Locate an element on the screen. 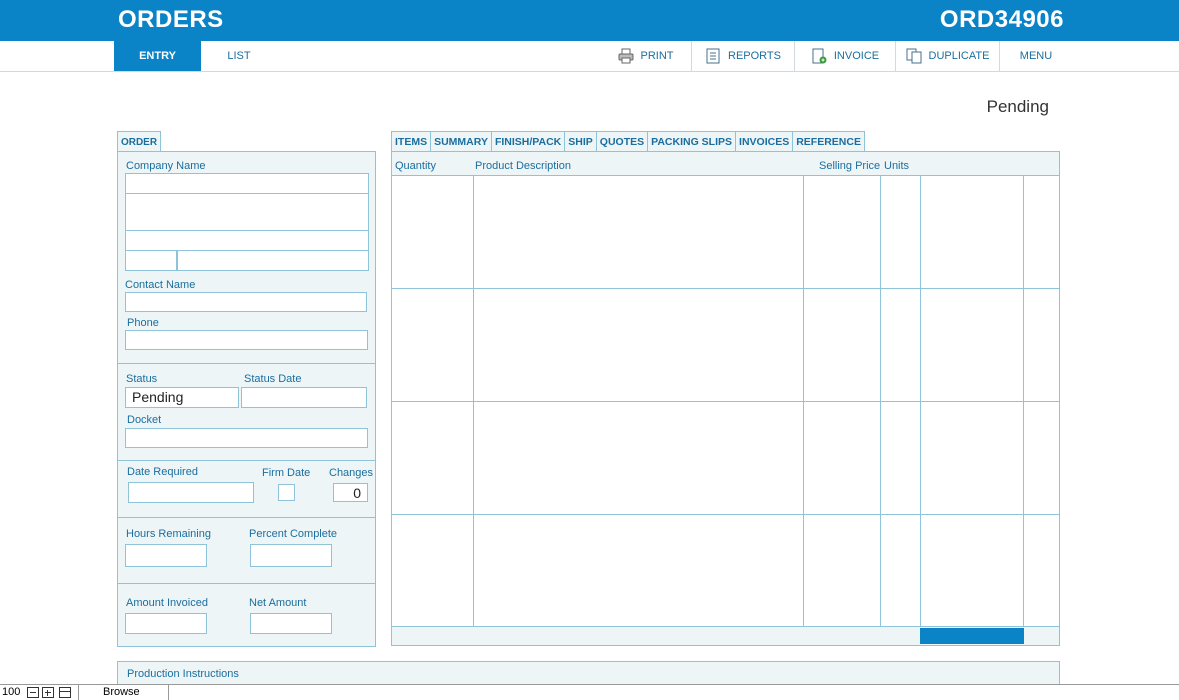 This screenshot has height=700, width=1179. status-heading: Pending is located at coordinates (1017, 106).